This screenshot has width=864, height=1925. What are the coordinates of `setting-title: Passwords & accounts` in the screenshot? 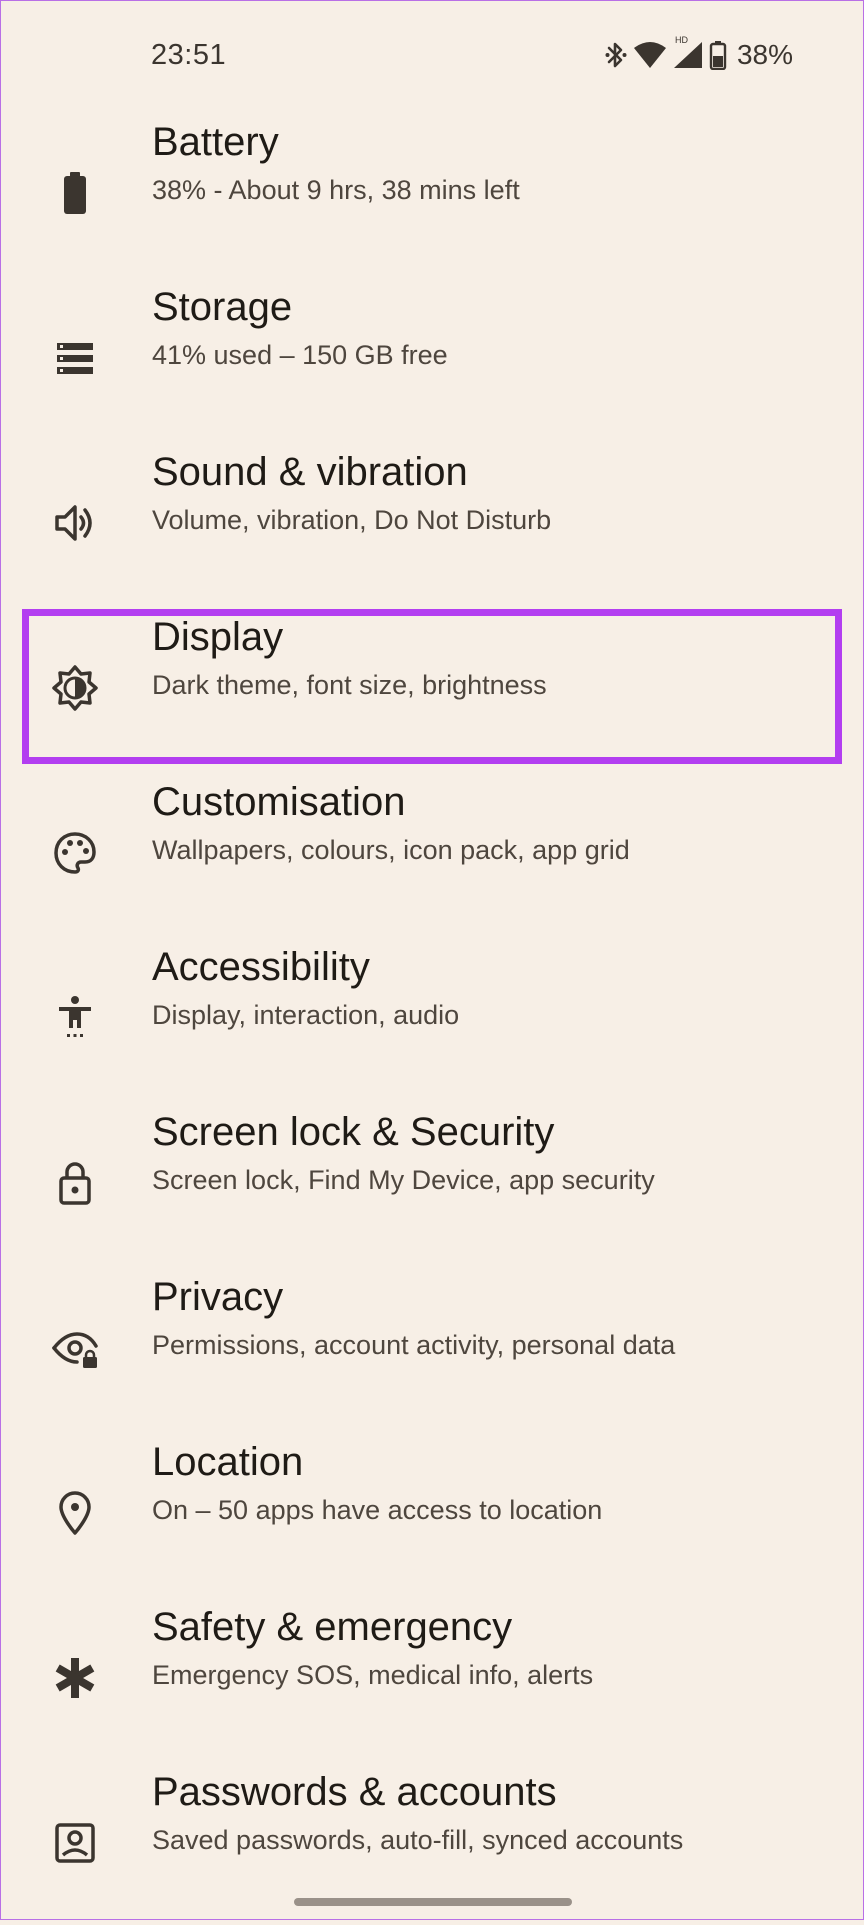 It's located at (354, 1792).